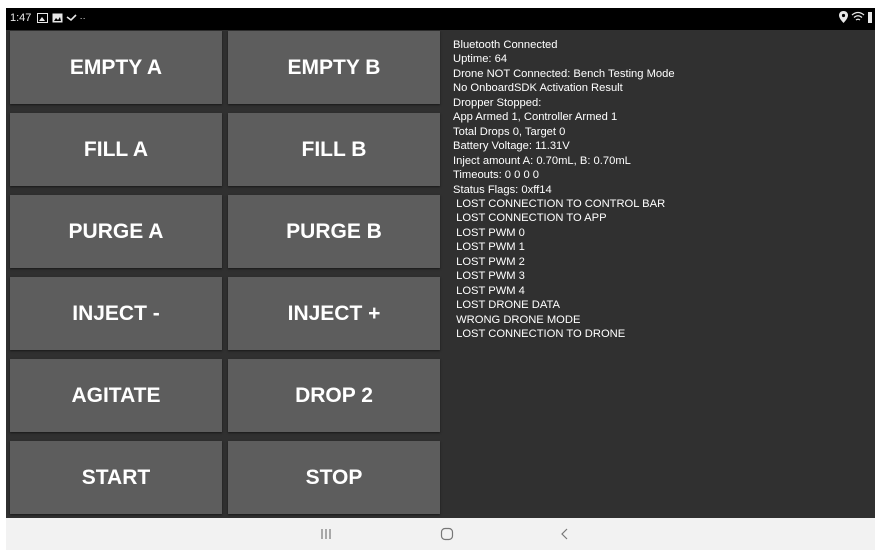 The width and height of the screenshot is (875, 550). I want to click on status-line-timeouts: Timeouts: 0 0 0 0, so click(496, 175).